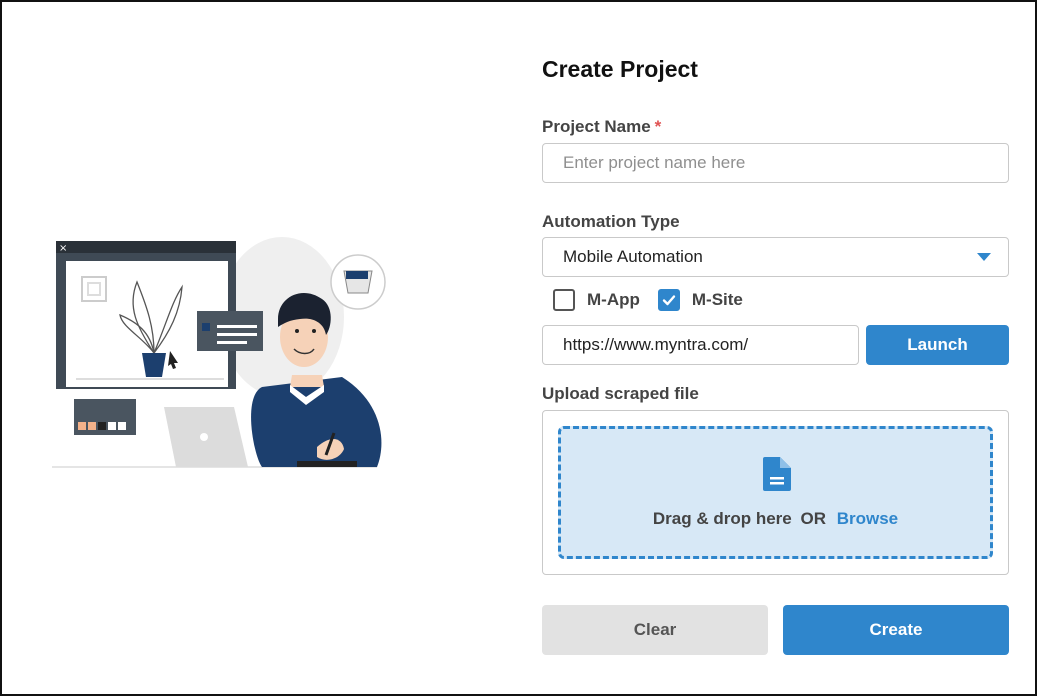 This screenshot has width=1037, height=696. Describe the element at coordinates (219, 352) in the screenshot. I see `person-at-desk-illustration: ×` at that location.